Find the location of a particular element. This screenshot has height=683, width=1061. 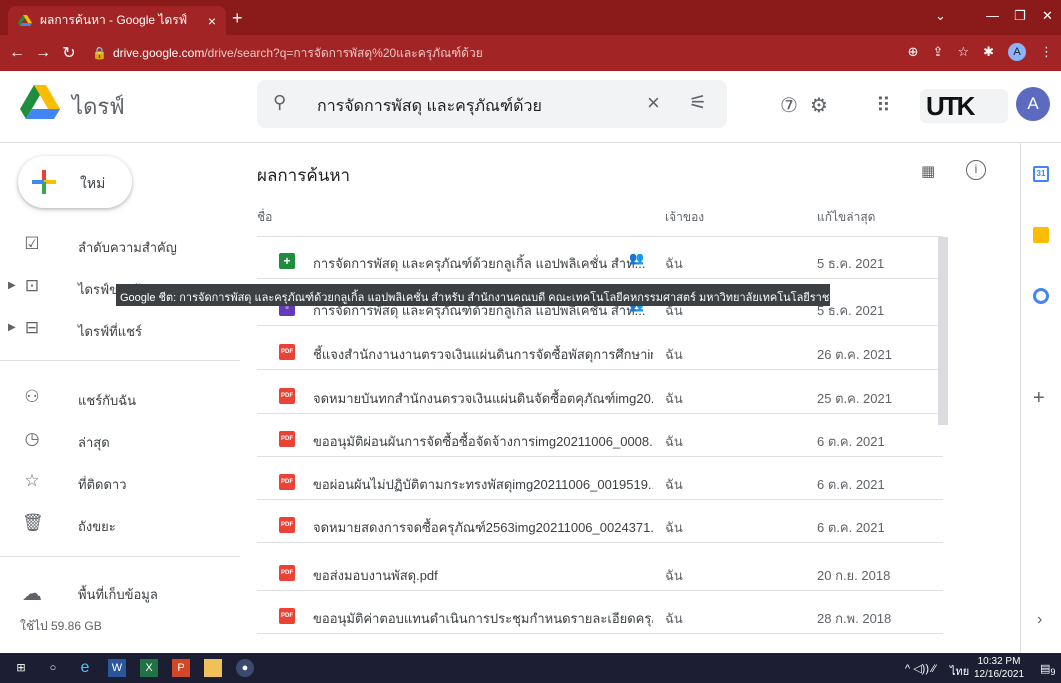

language-indicator: ไทย is located at coordinates (959, 671).